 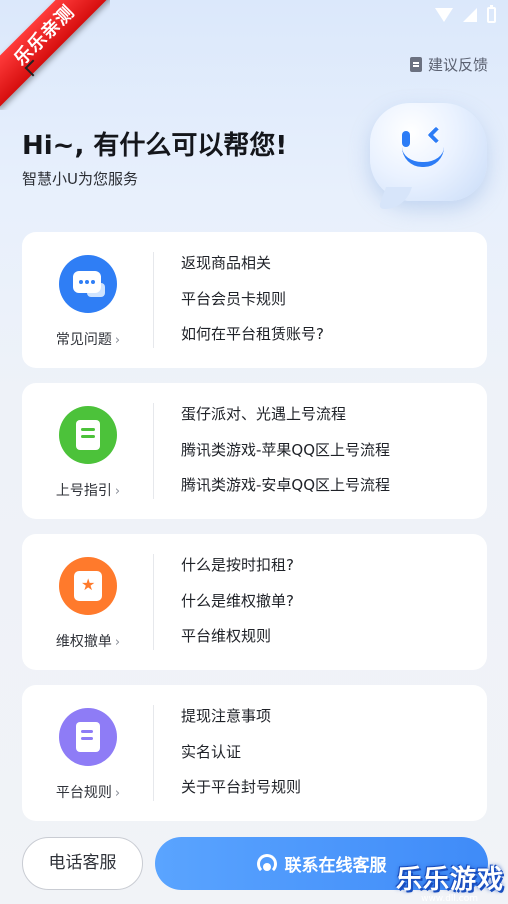 I want to click on card-rules-label: 平台规则 ›, so click(x=88, y=792).